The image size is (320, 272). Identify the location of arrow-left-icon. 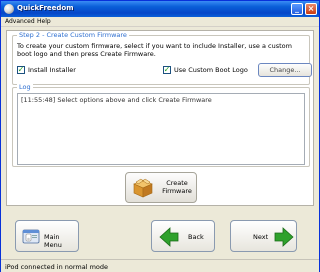
(169, 237).